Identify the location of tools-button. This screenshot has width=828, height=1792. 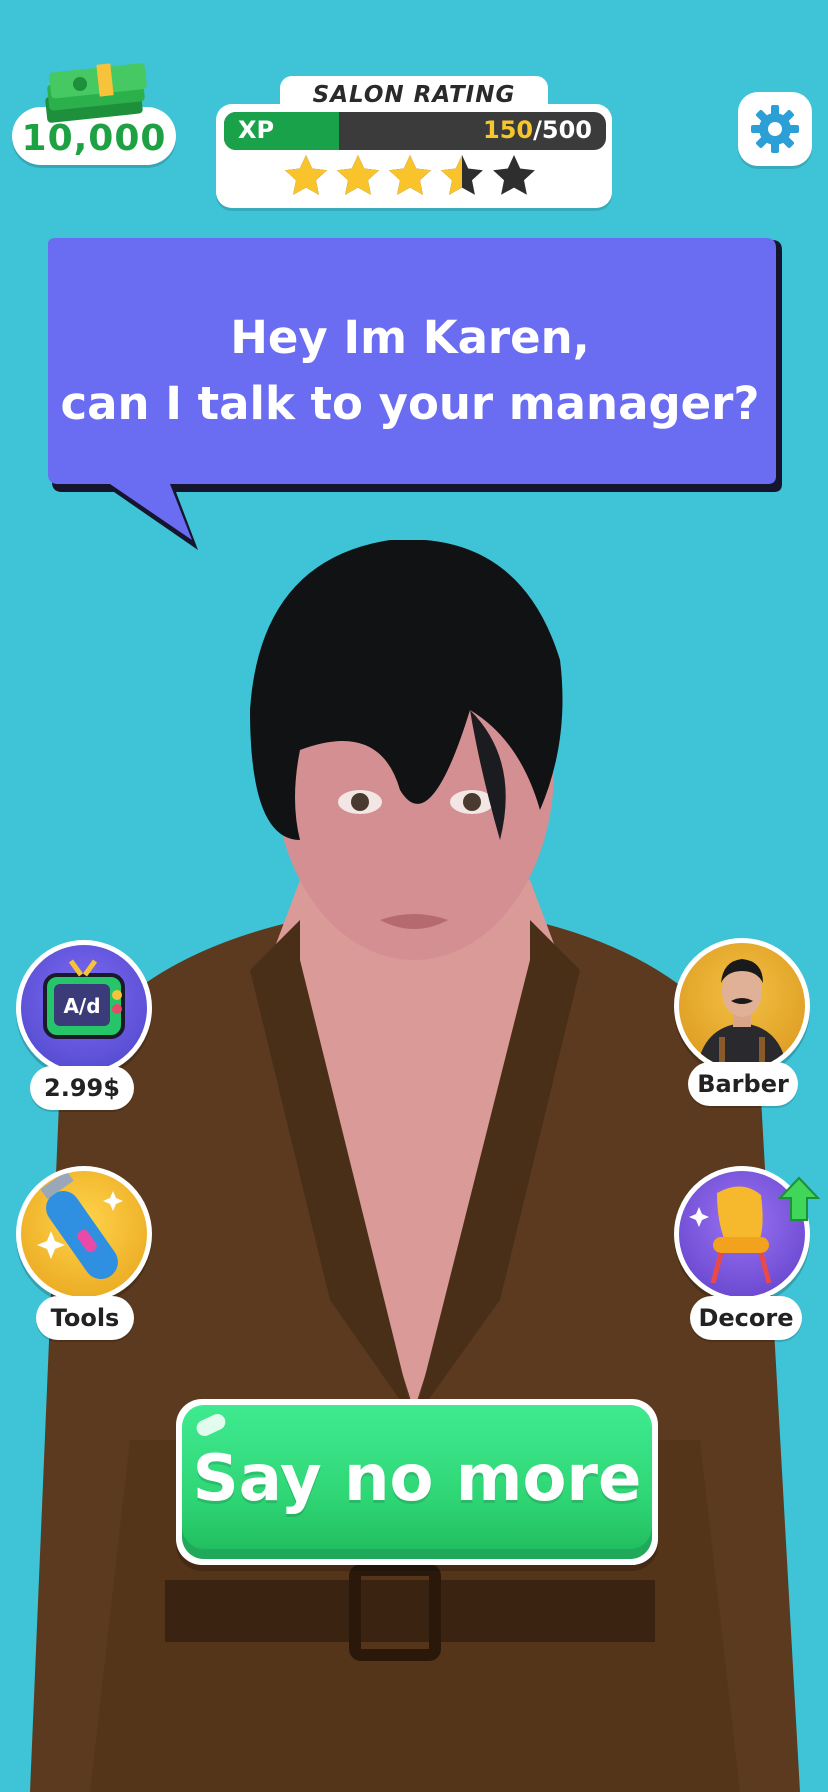
(84, 1234).